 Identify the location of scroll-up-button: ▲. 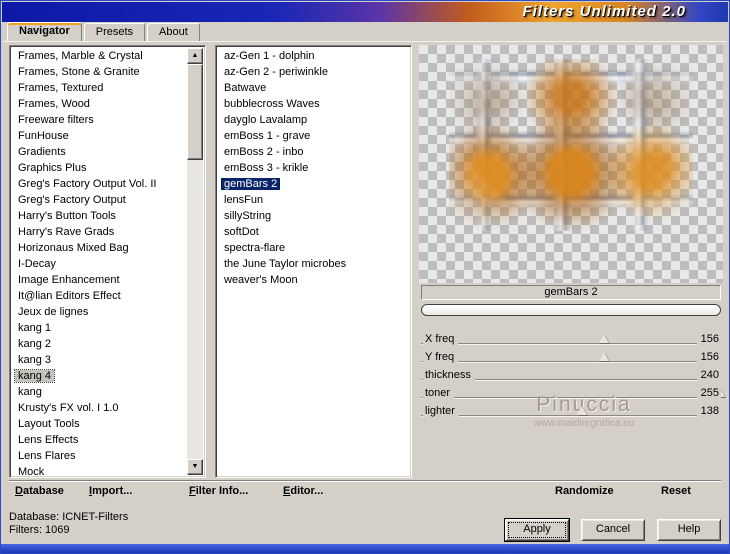
(195, 56).